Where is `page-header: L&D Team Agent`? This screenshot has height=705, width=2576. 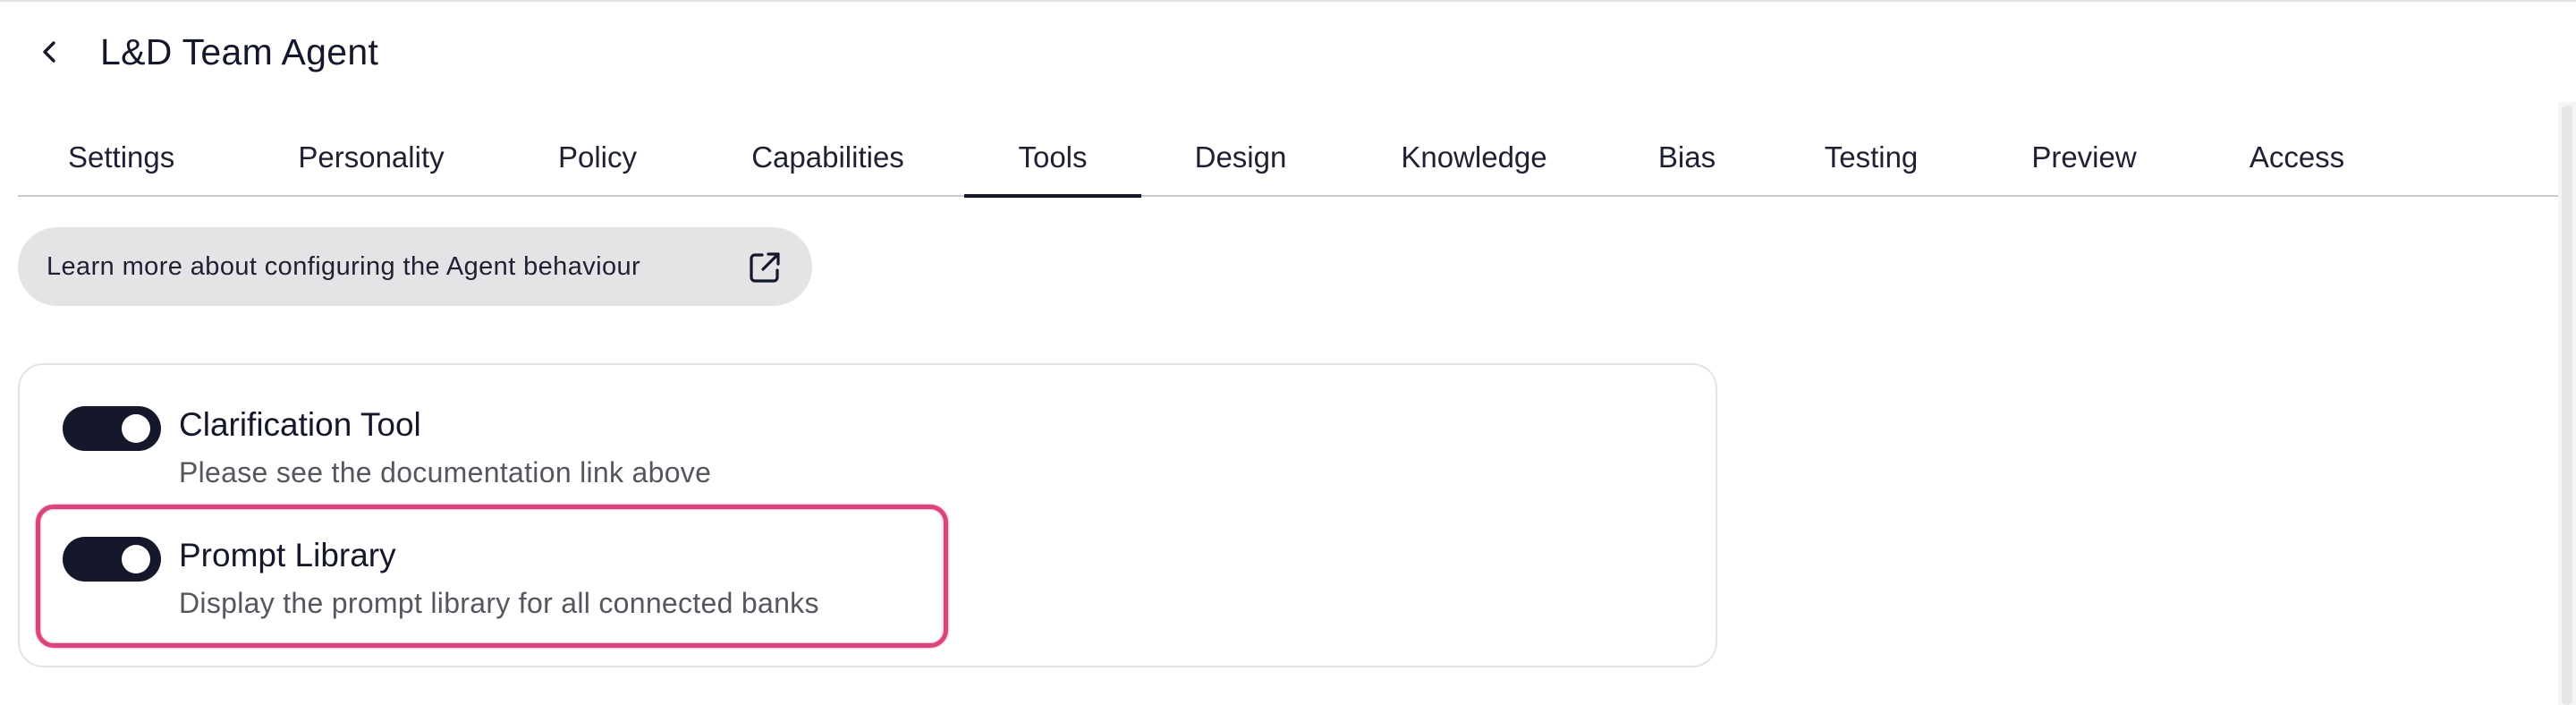
page-header: L&D Team Agent is located at coordinates (206, 52).